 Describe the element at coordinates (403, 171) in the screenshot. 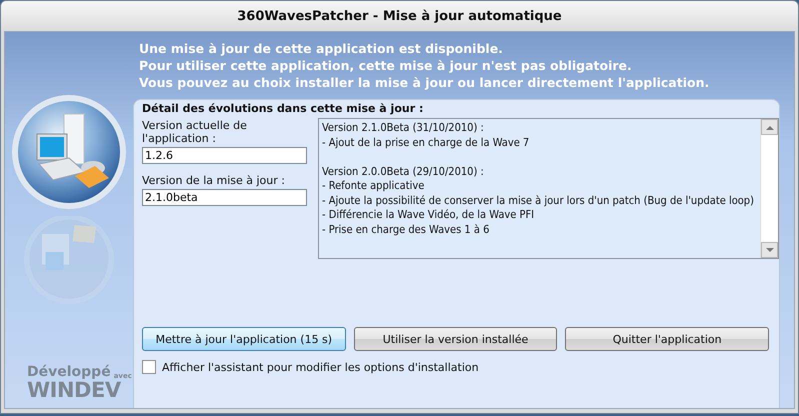

I see `changelog-heading: Version 2.0.0Beta (29/10/2010) :` at that location.